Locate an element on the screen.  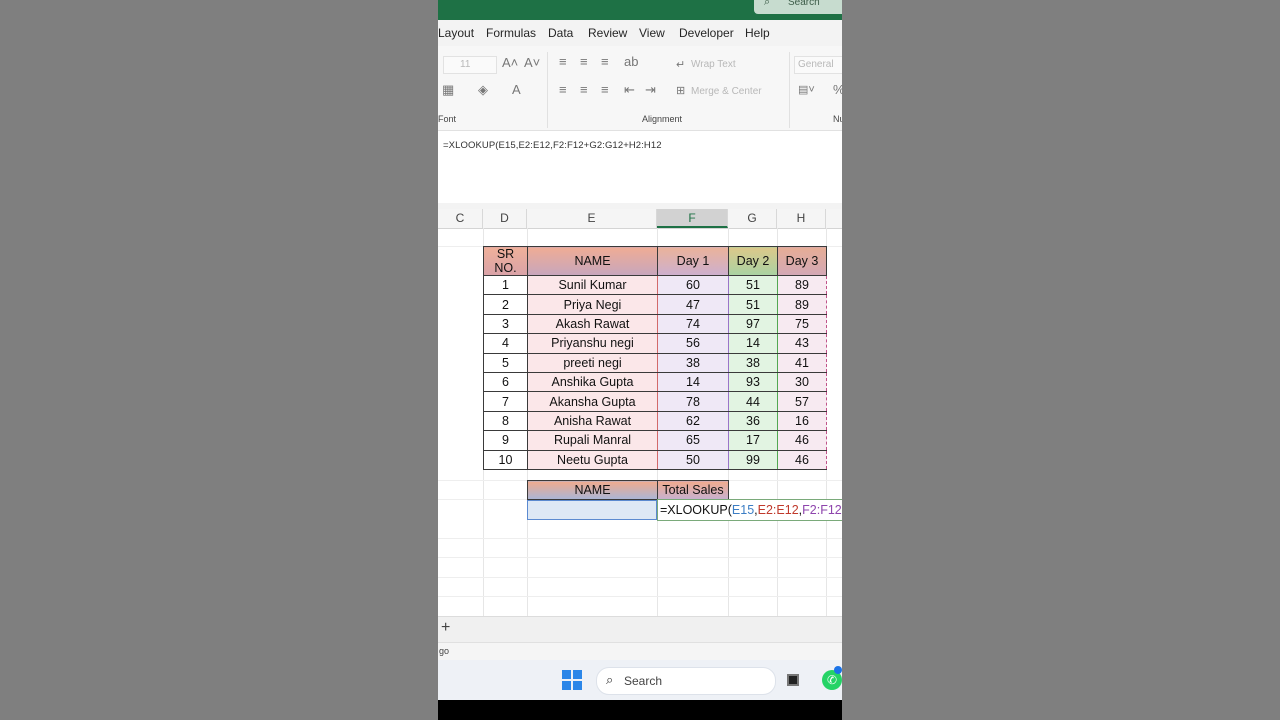
total-sales-formula-cell: =XLOOKUP(E15,E2:E12,F2:F12+ is located at coordinates (749, 510).